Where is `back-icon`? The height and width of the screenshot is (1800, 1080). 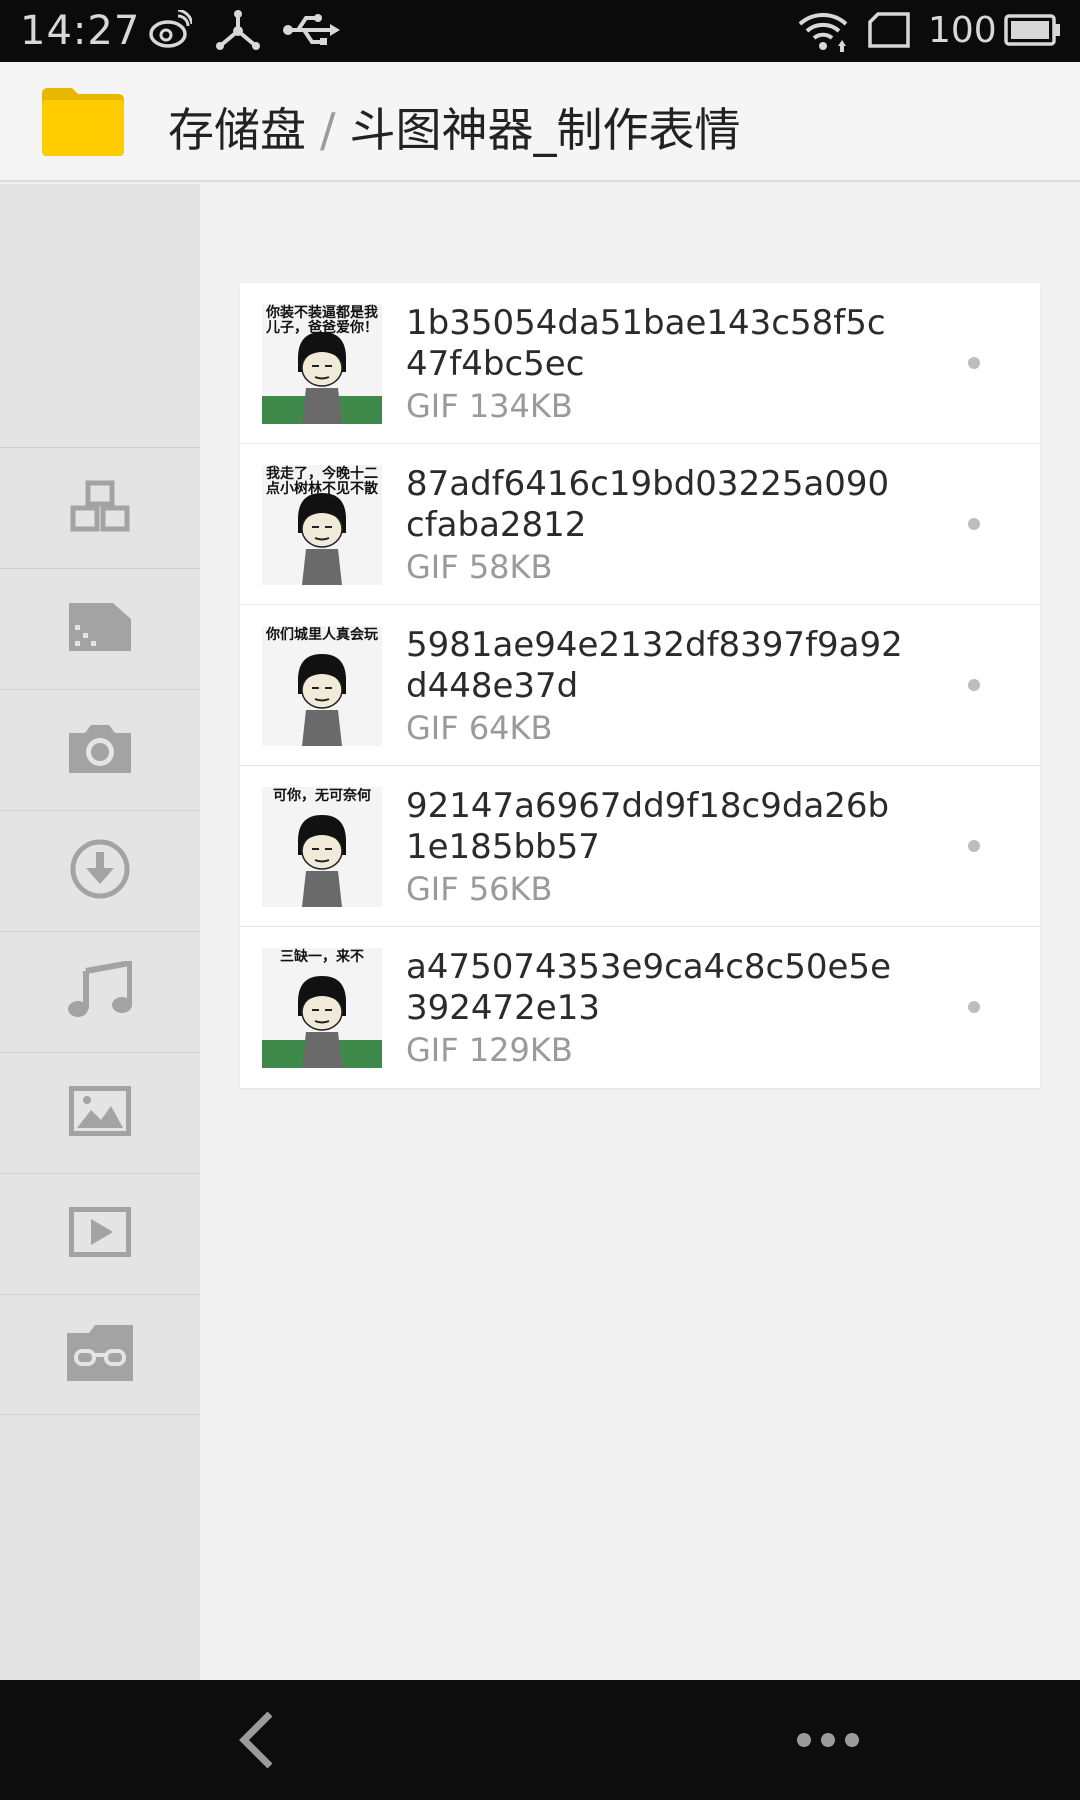 back-icon is located at coordinates (260, 1740).